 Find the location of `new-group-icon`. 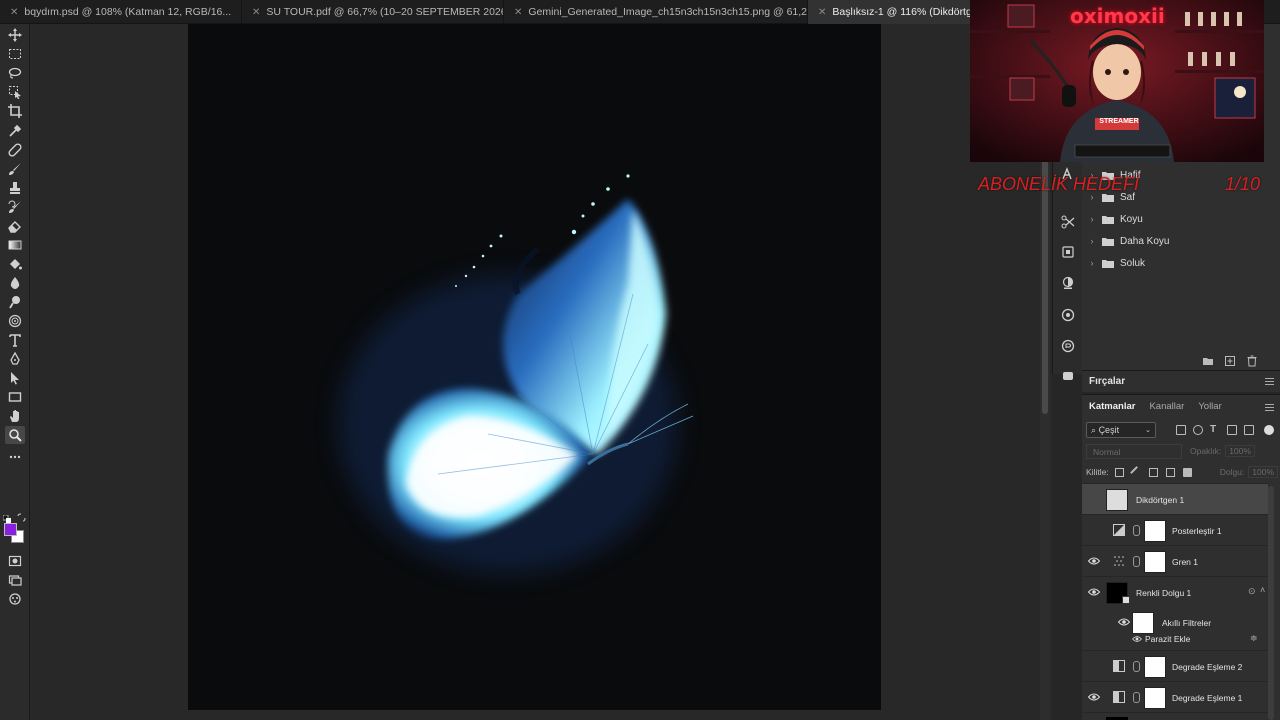

new-group-icon is located at coordinates (1208, 360).